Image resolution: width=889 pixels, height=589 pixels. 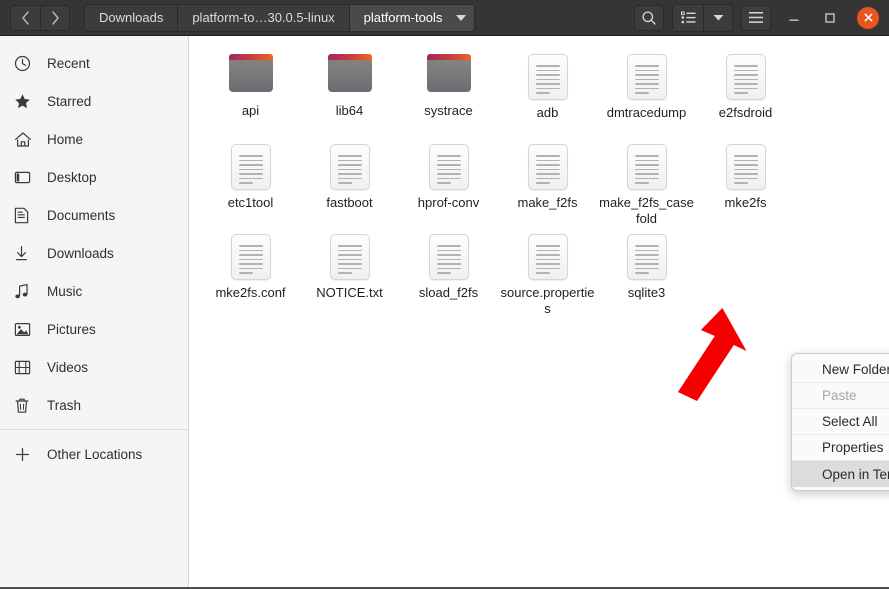 I want to click on maximize-button, so click(x=830, y=18).